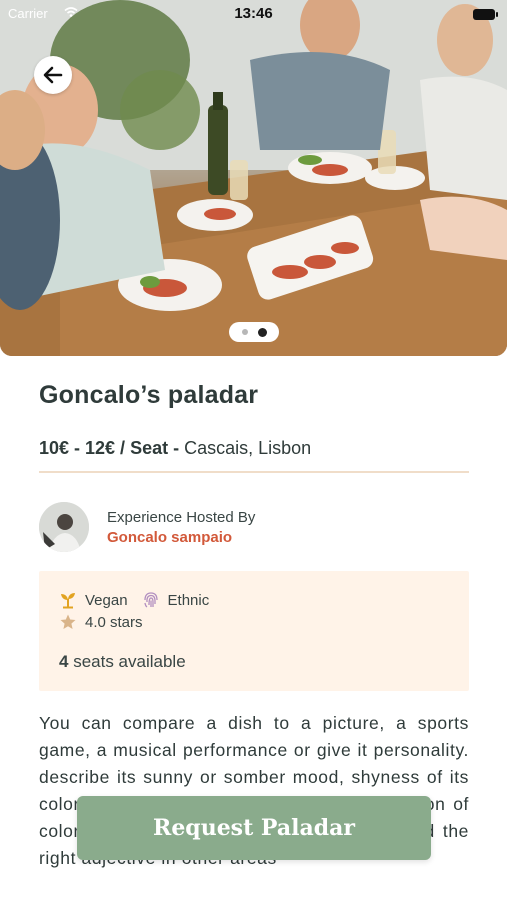 The image size is (507, 900). Describe the element at coordinates (188, 600) in the screenshot. I see `tag-ethnic: Ethnic` at that location.